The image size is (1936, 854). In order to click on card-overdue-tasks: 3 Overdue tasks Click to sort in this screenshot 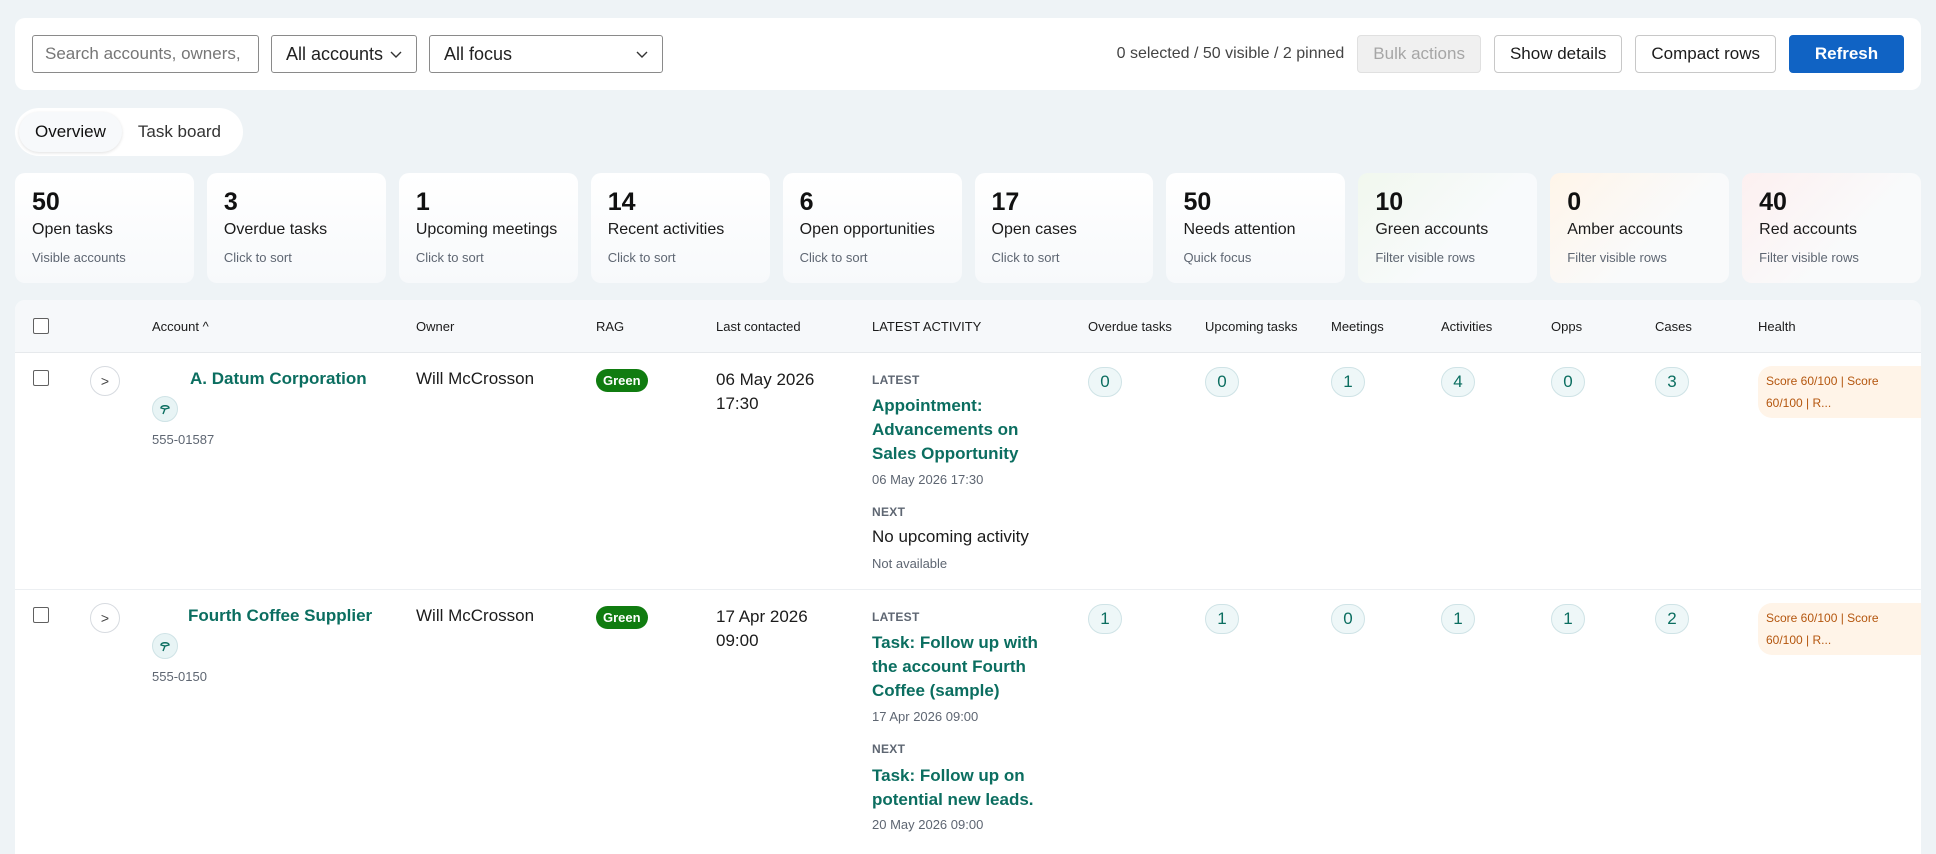, I will do `click(296, 228)`.